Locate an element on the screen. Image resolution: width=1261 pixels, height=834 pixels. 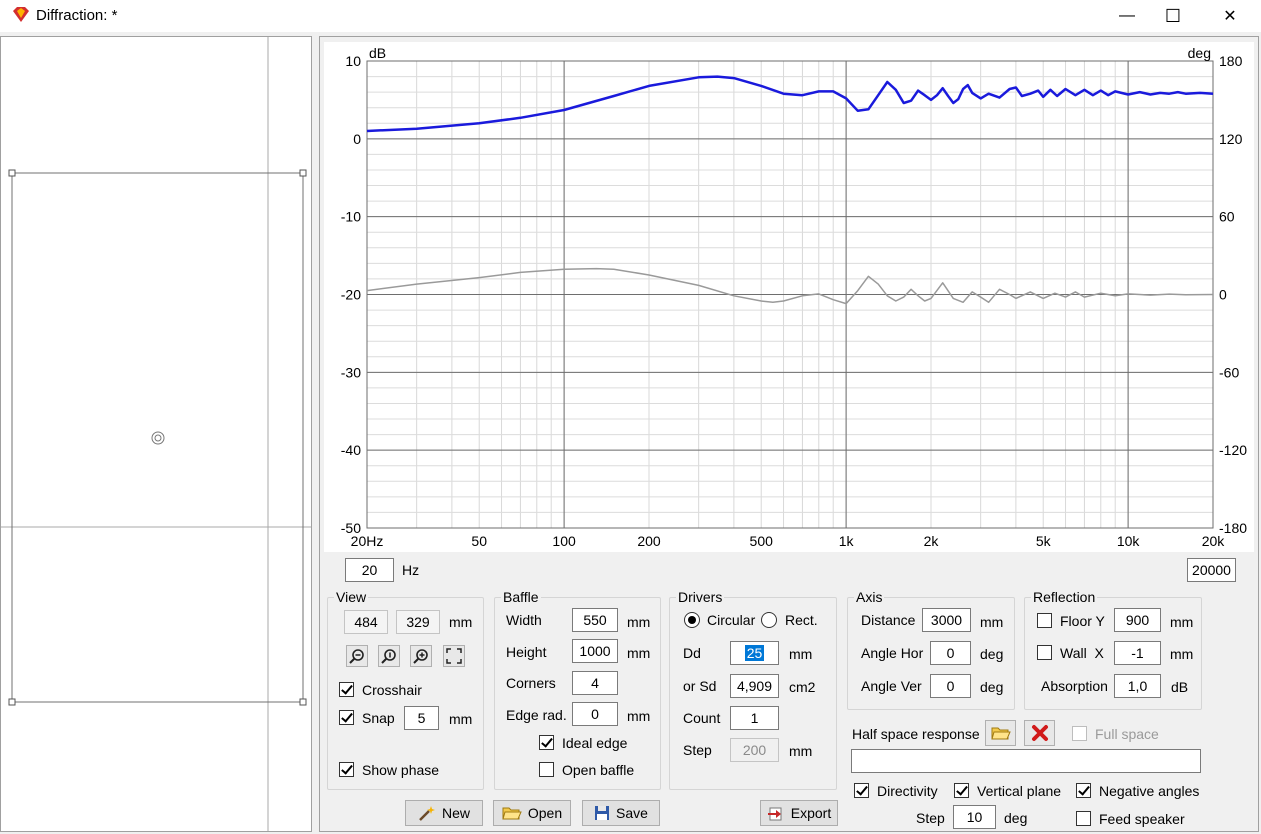
crosshair-checkbox is located at coordinates (346, 689).